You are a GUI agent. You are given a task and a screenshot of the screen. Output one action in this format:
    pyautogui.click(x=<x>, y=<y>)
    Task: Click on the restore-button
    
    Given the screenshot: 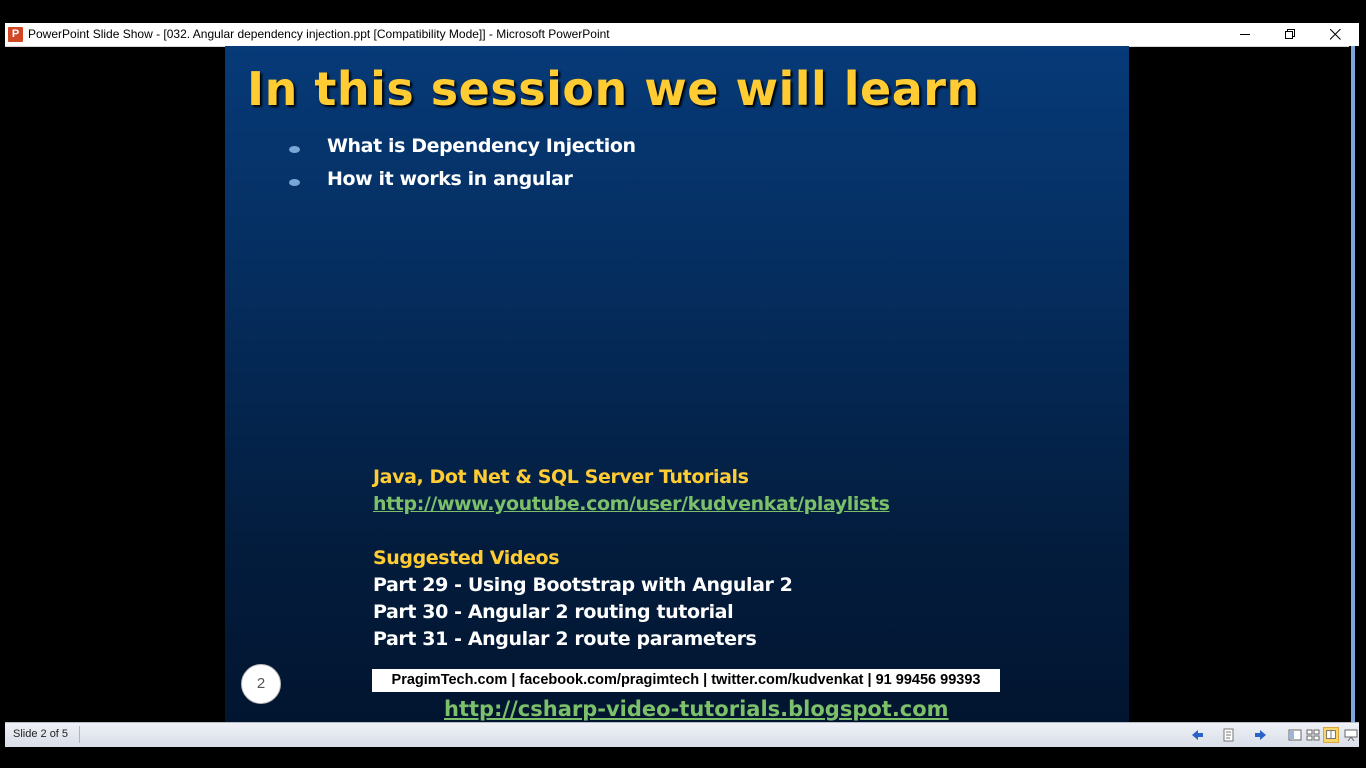 What is the action you would take?
    pyautogui.click(x=1290, y=34)
    